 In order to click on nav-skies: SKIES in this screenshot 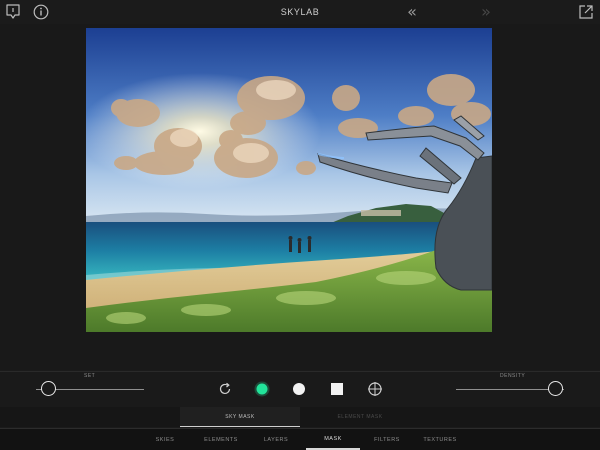, I will do `click(165, 439)`.